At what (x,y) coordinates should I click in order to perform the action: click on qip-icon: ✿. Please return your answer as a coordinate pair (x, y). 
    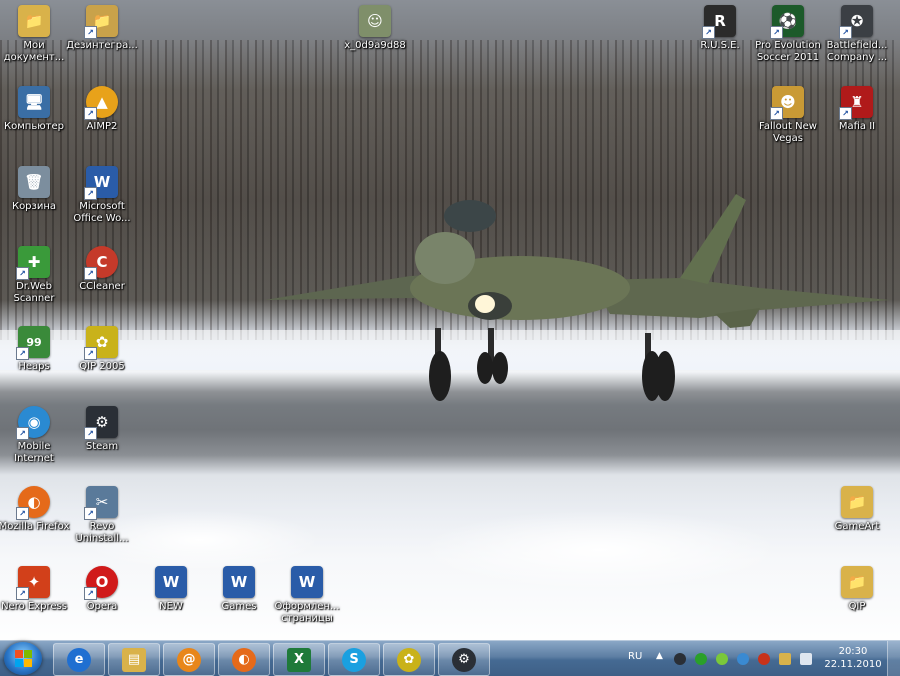
    Looking at the image, I should click on (409, 659).